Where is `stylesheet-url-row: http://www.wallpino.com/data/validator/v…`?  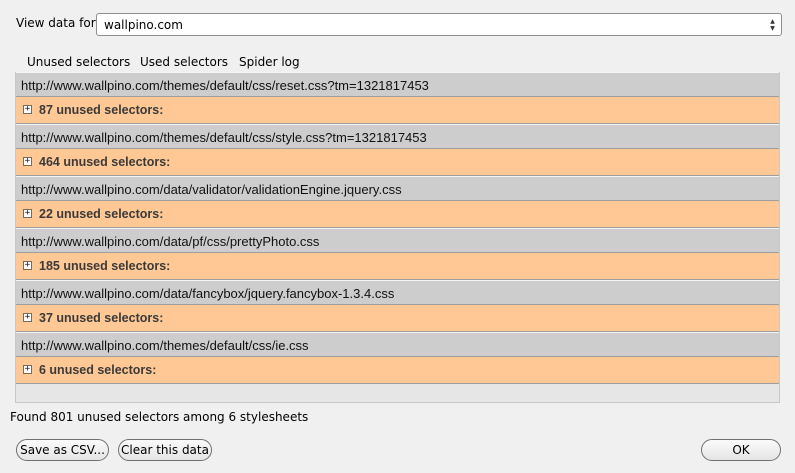 stylesheet-url-row: http://www.wallpino.com/data/validator/v… is located at coordinates (397, 188).